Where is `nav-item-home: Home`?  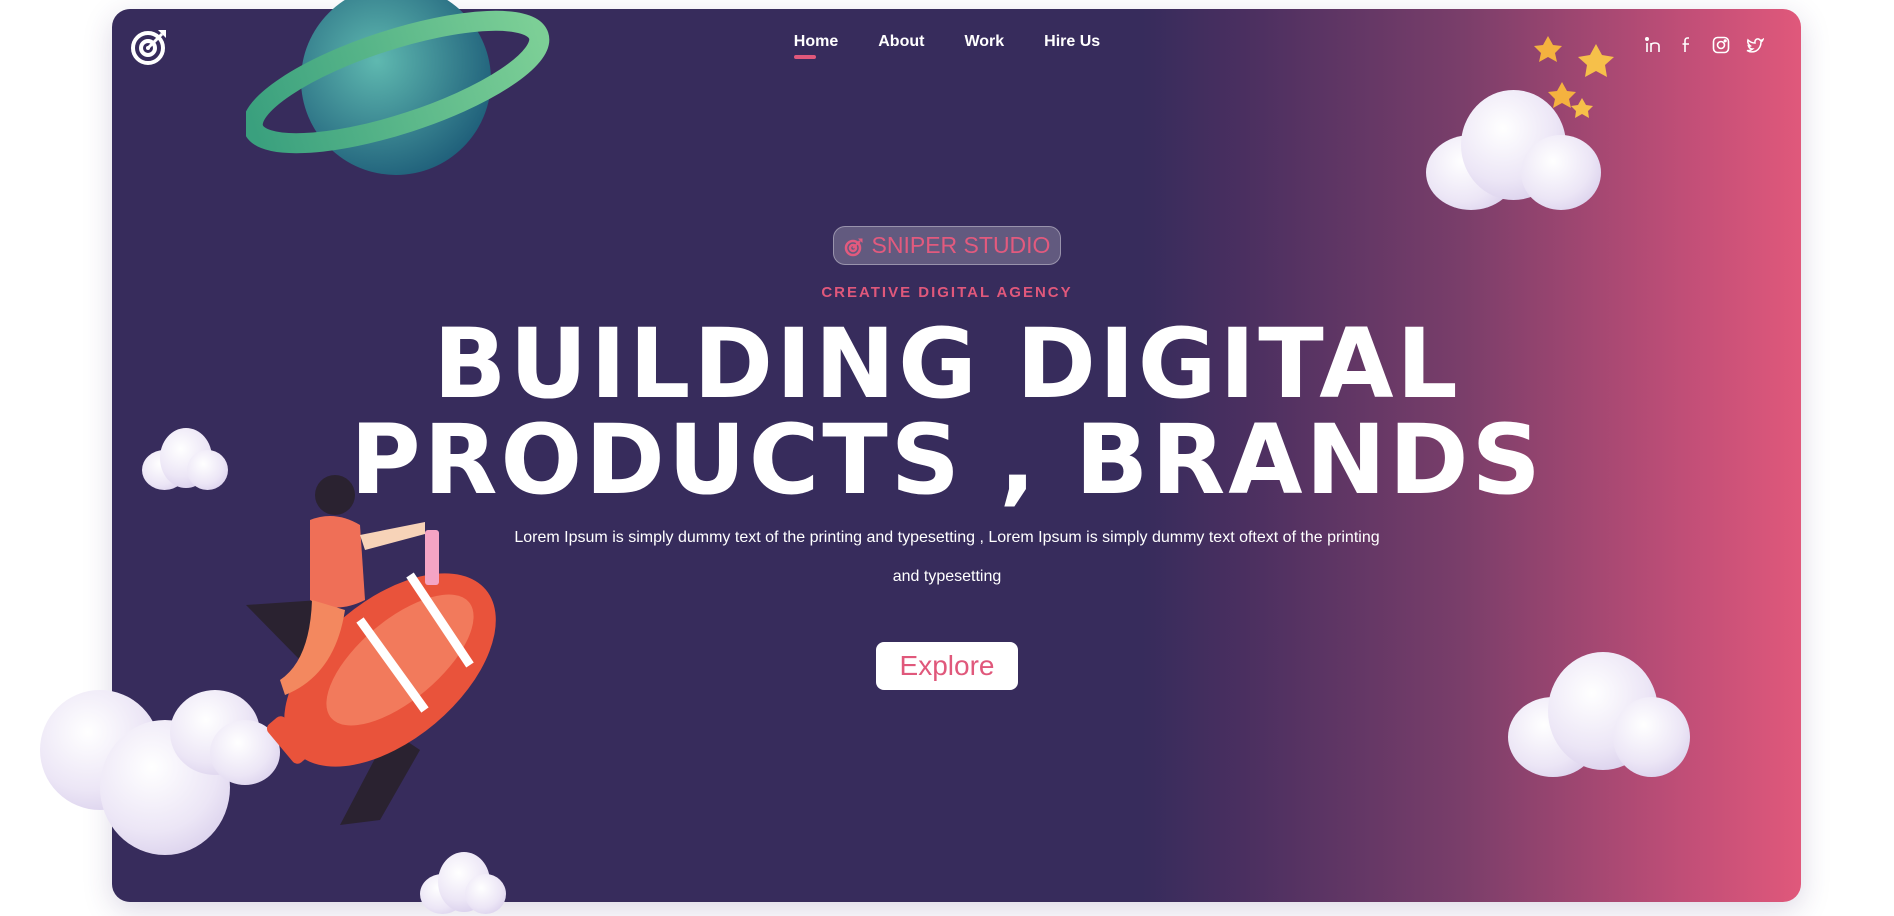
nav-item-home: Home is located at coordinates (815, 46).